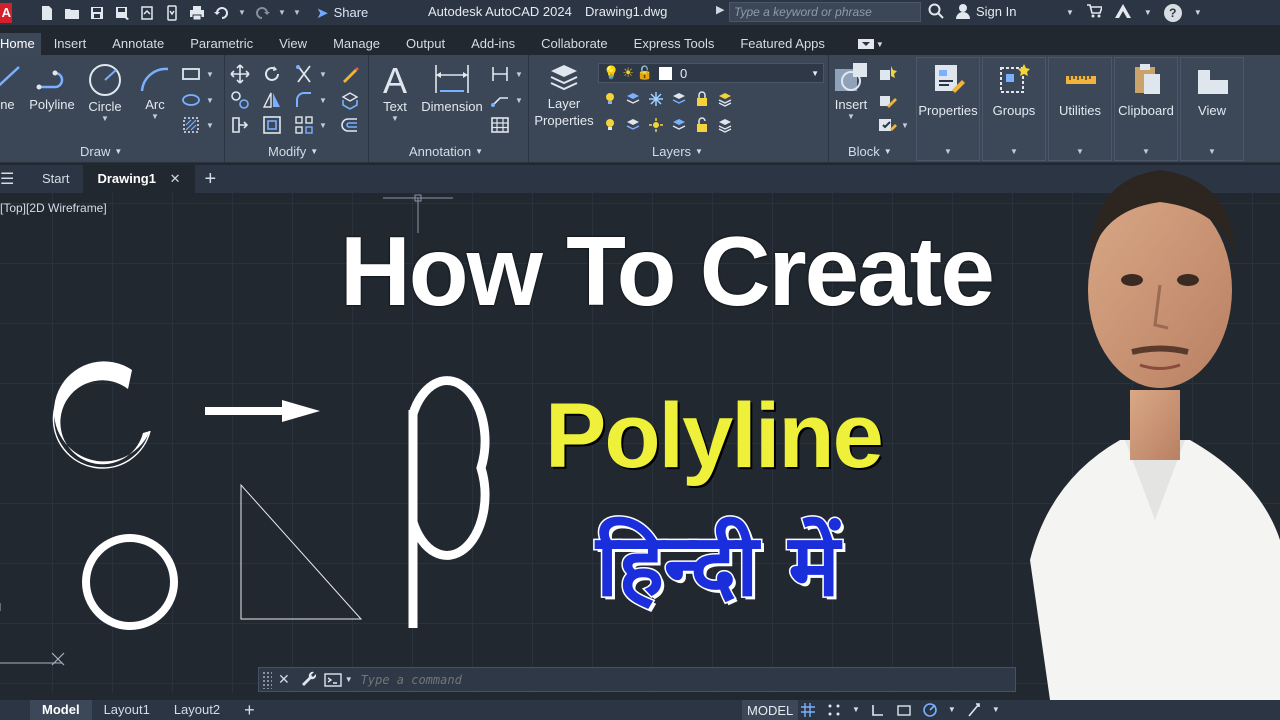 The height and width of the screenshot is (720, 1280). I want to click on polar-dropdown-icon: ▼, so click(952, 710).